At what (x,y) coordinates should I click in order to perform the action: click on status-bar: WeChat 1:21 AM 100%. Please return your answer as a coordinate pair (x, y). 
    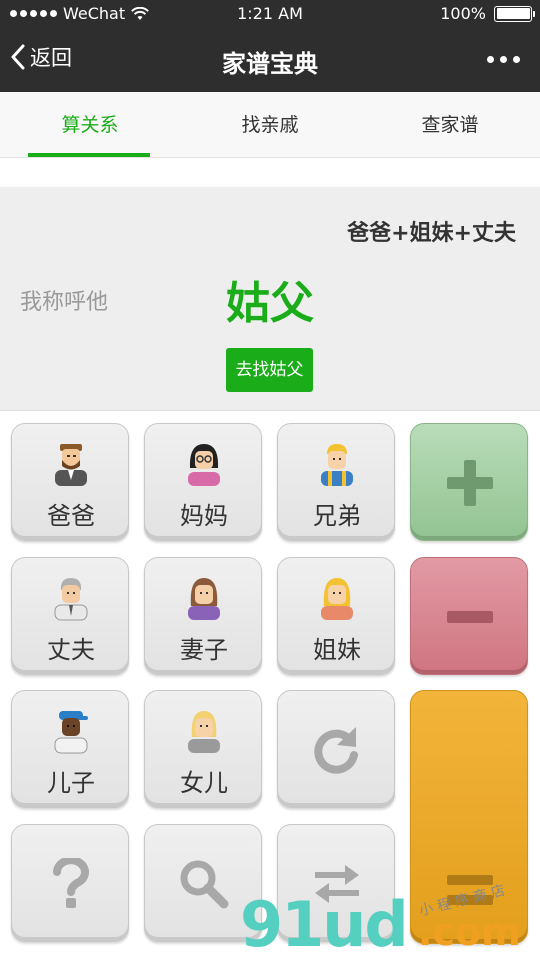
    Looking at the image, I should click on (270, 14).